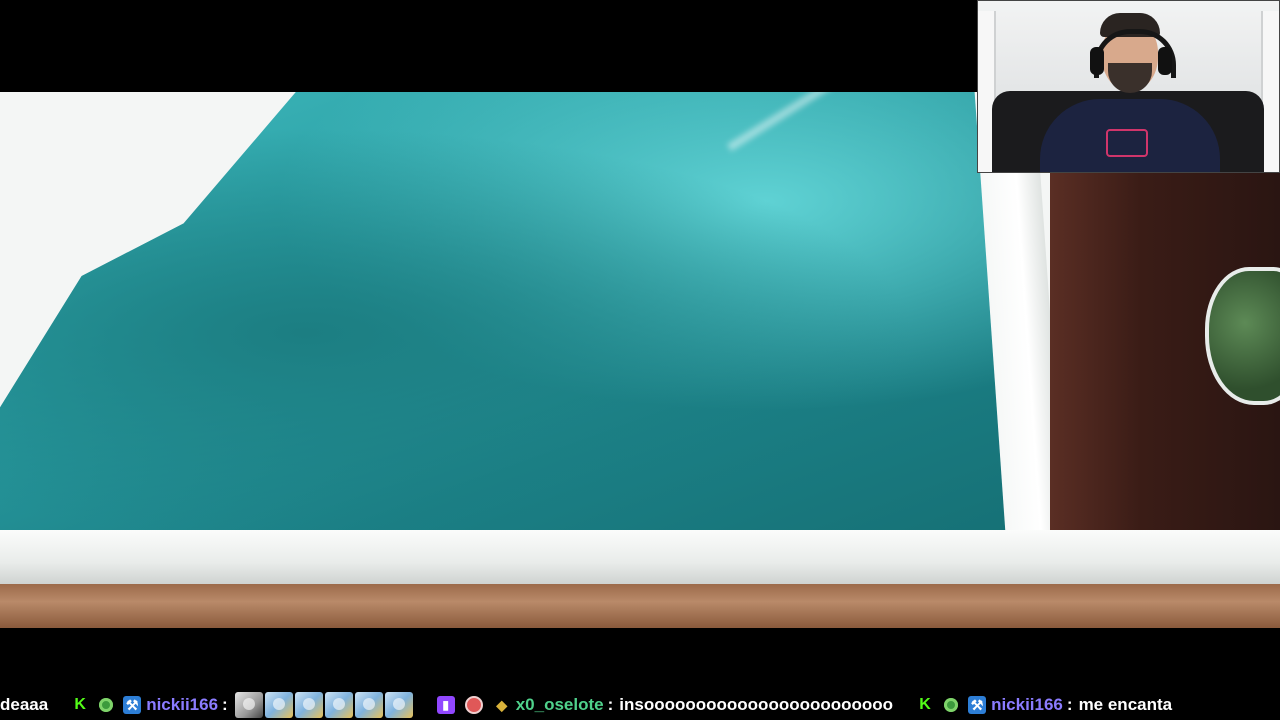 This screenshot has height=720, width=1280. What do you see at coordinates (445, 705) in the screenshot?
I see `twitch-icon: ▮` at bounding box center [445, 705].